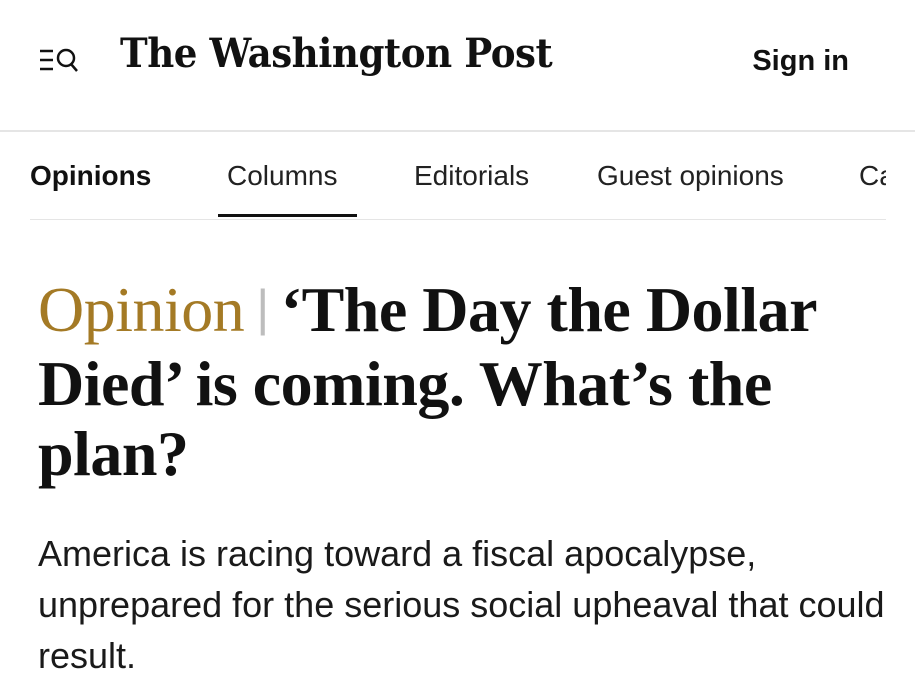 The image size is (915, 700). What do you see at coordinates (336, 53) in the screenshot?
I see `site-logo: The Washington Post` at bounding box center [336, 53].